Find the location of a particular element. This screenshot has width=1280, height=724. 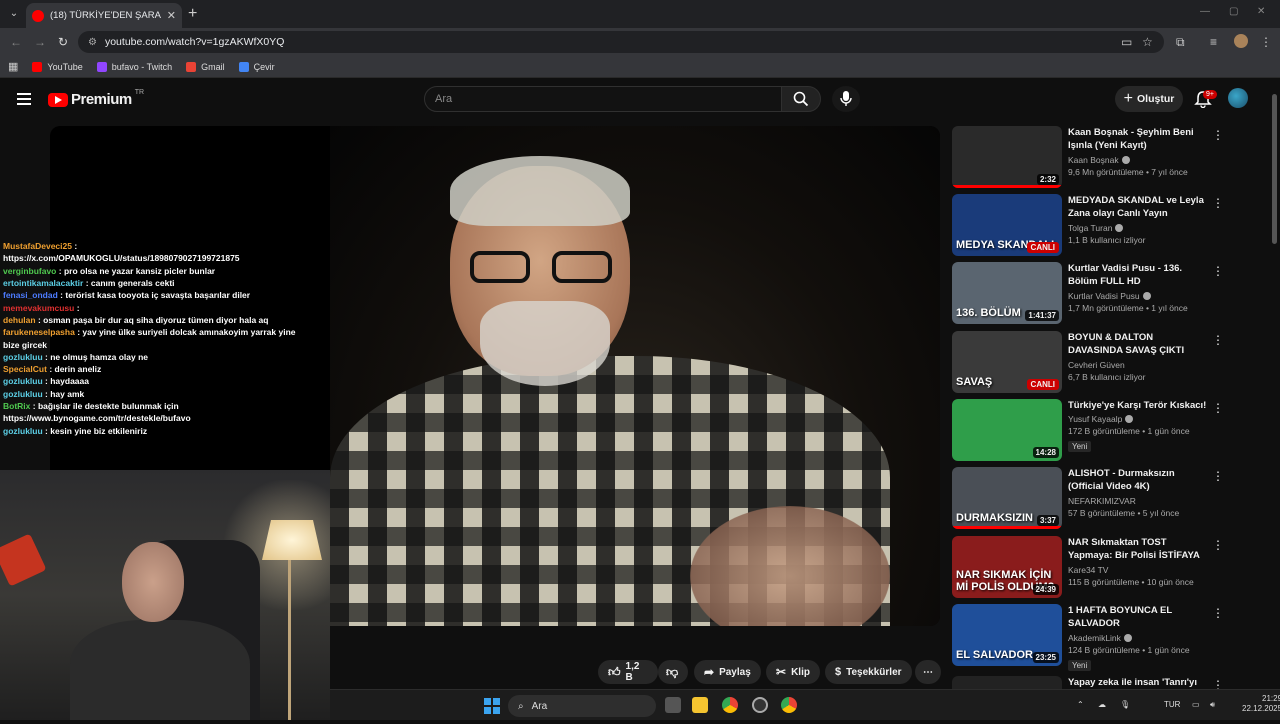

volume-icon: 🔊︎ is located at coordinates (1212, 705).